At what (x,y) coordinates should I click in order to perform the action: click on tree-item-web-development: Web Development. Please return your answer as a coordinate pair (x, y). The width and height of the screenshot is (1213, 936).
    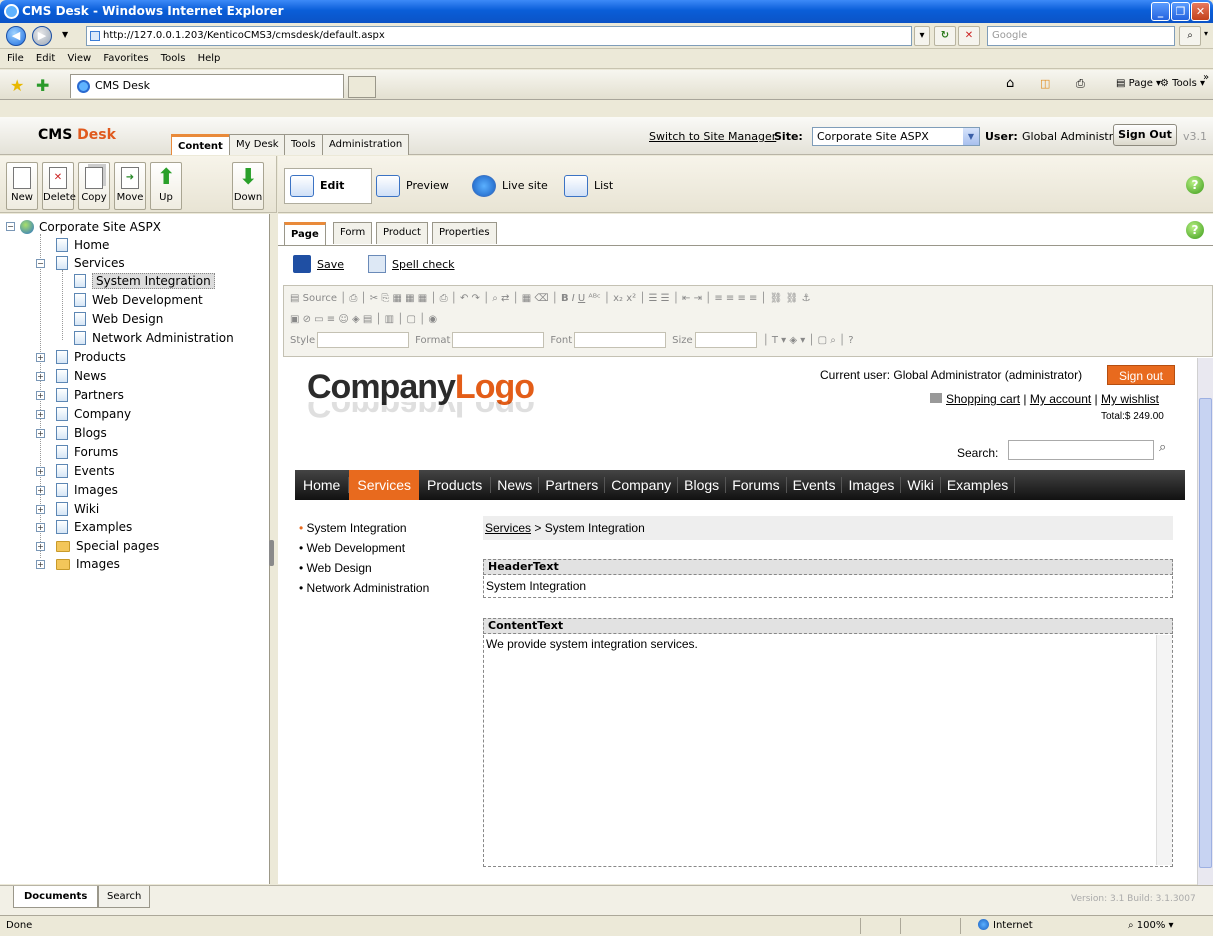
    Looking at the image, I should click on (138, 300).